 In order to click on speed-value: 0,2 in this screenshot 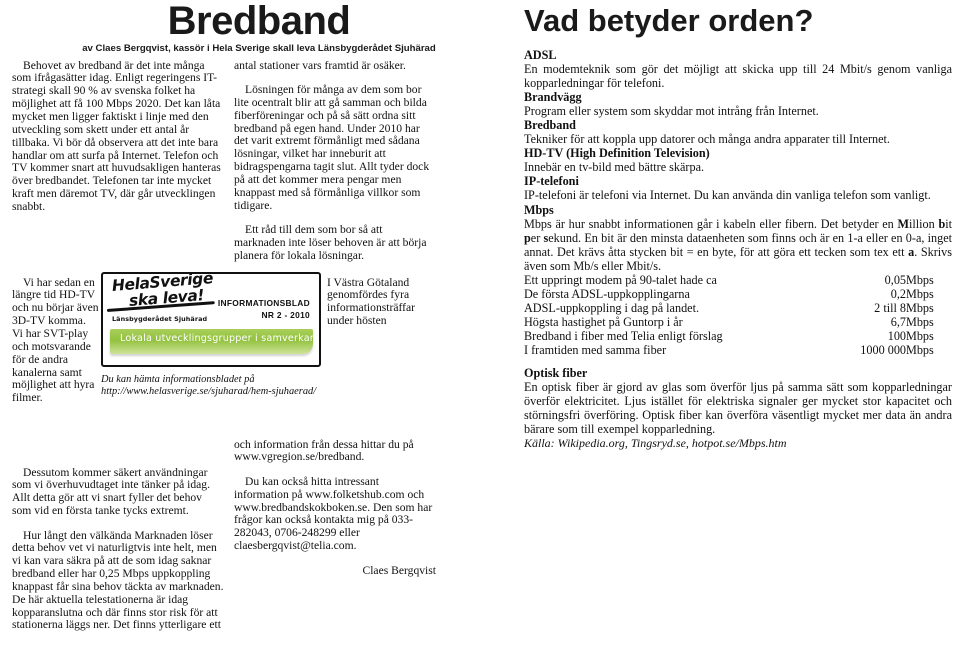, I will do `click(898, 294)`.